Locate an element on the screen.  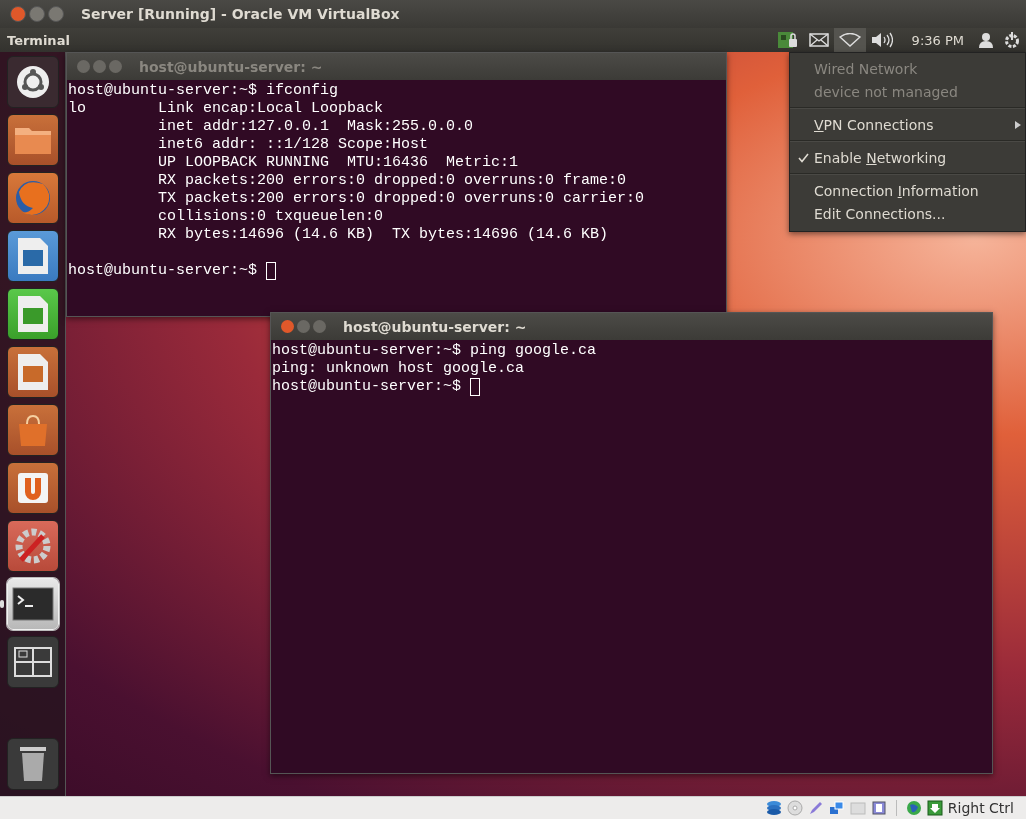
terminal-line: RX packets:200 errors:0 dropped:0 overruns:0 frame:0 is located at coordinates (392, 181).